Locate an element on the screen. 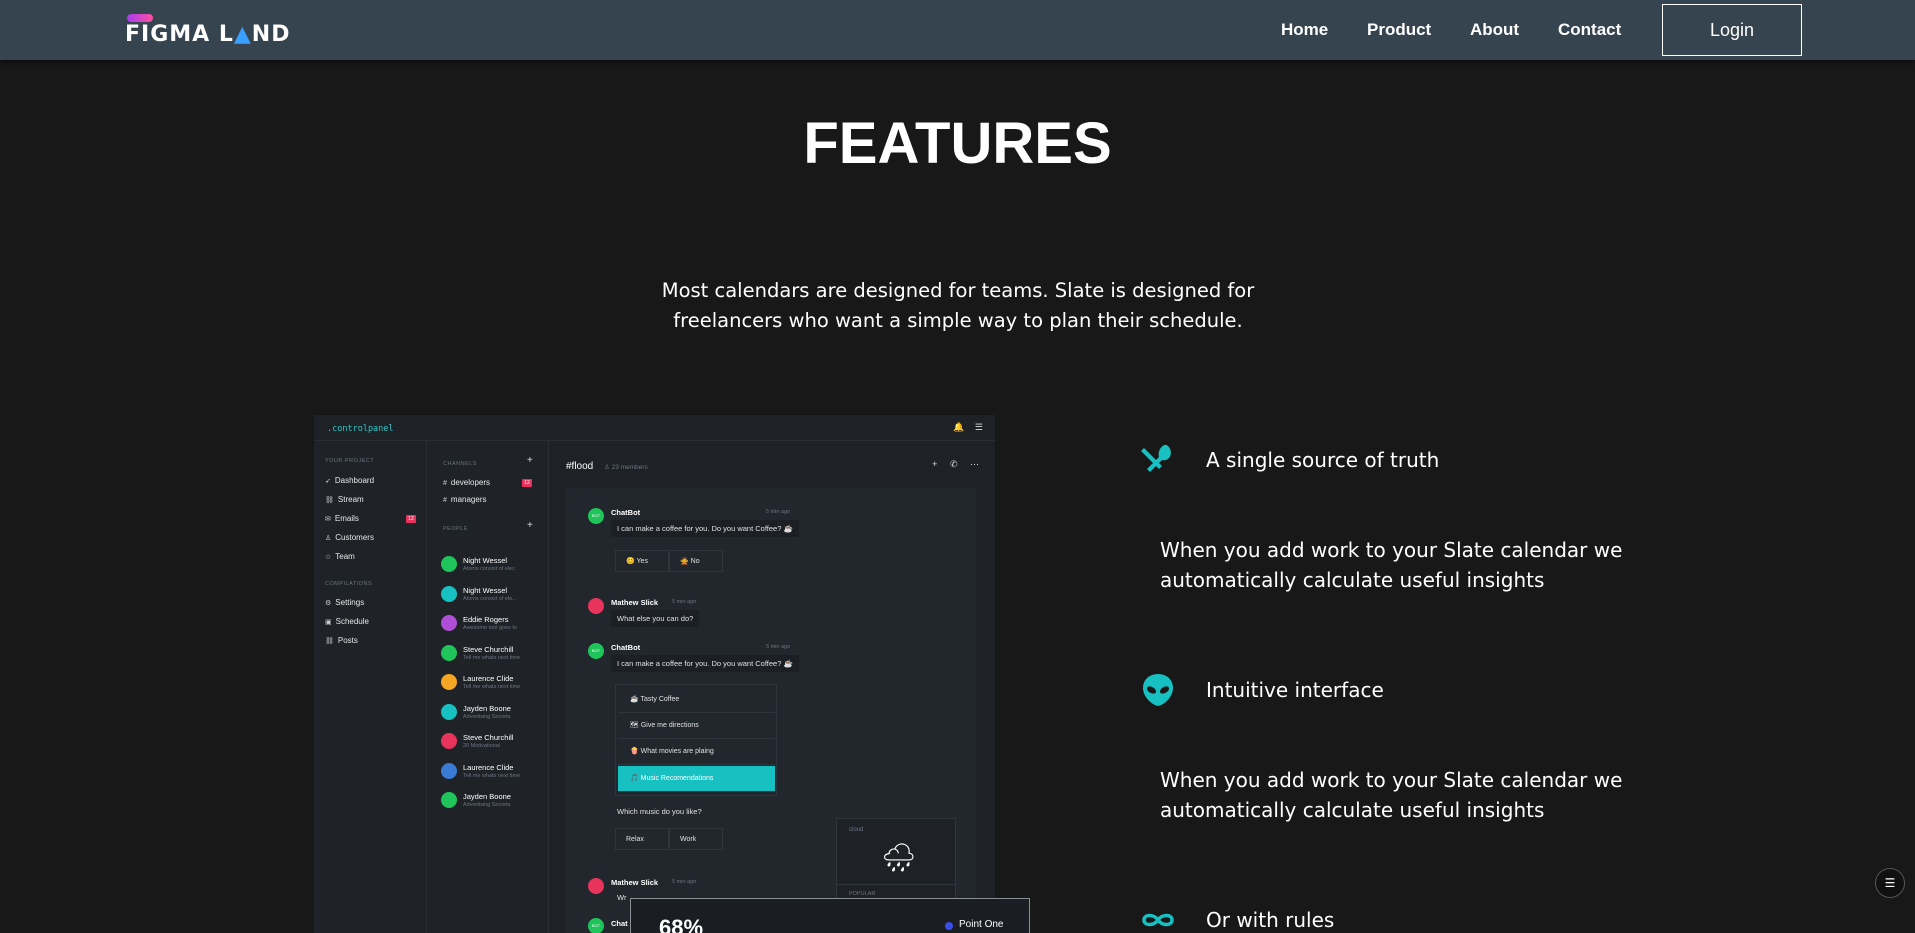 This screenshot has width=1915, height=933. sidebar-item-schedule: ▣ Schedule is located at coordinates (347, 621).